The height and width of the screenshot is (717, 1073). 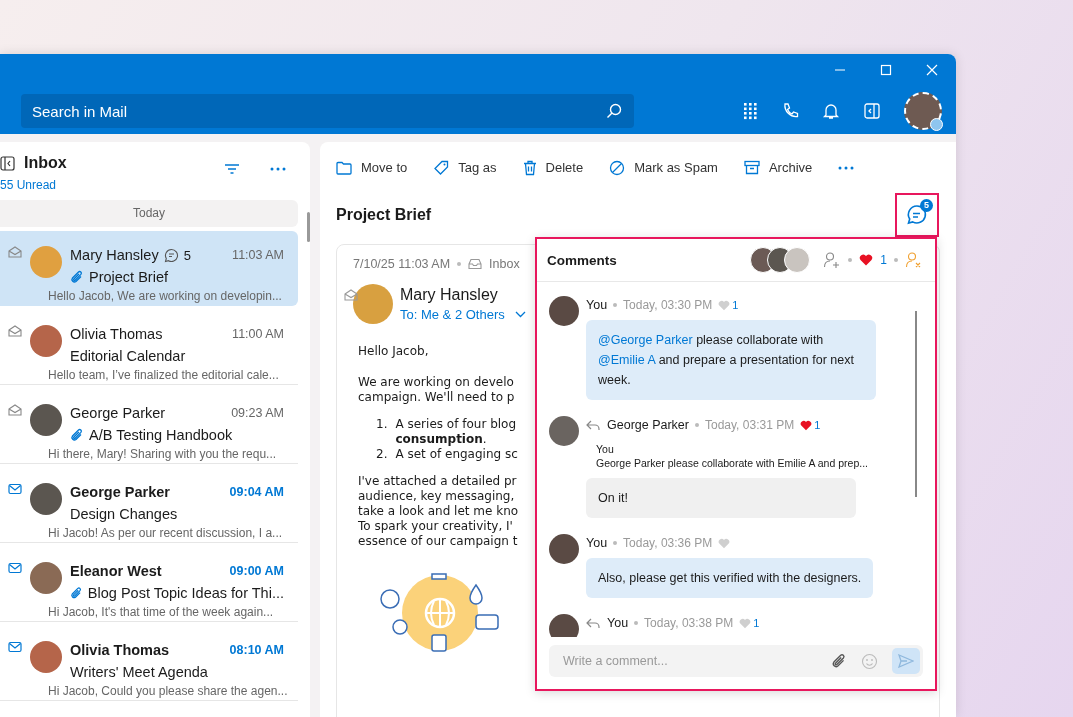 What do you see at coordinates (663, 167) in the screenshot?
I see `toolbar-button: Mark as Spam` at bounding box center [663, 167].